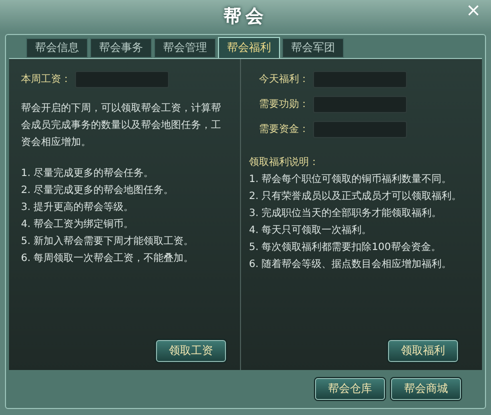 The image size is (491, 415). I want to click on rule-text: 1. 帮会每个职位可领取的铜币福利数量不同。, so click(351, 179).